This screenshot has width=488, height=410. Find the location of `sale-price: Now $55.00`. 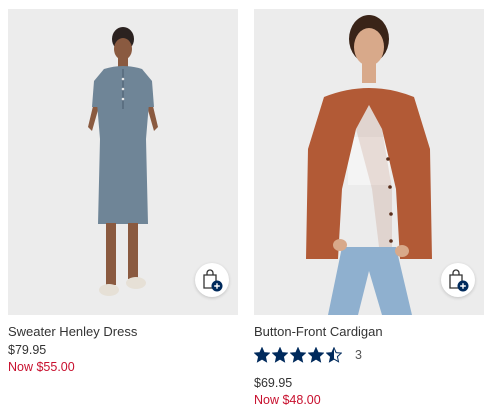

sale-price: Now $55.00 is located at coordinates (41, 367).